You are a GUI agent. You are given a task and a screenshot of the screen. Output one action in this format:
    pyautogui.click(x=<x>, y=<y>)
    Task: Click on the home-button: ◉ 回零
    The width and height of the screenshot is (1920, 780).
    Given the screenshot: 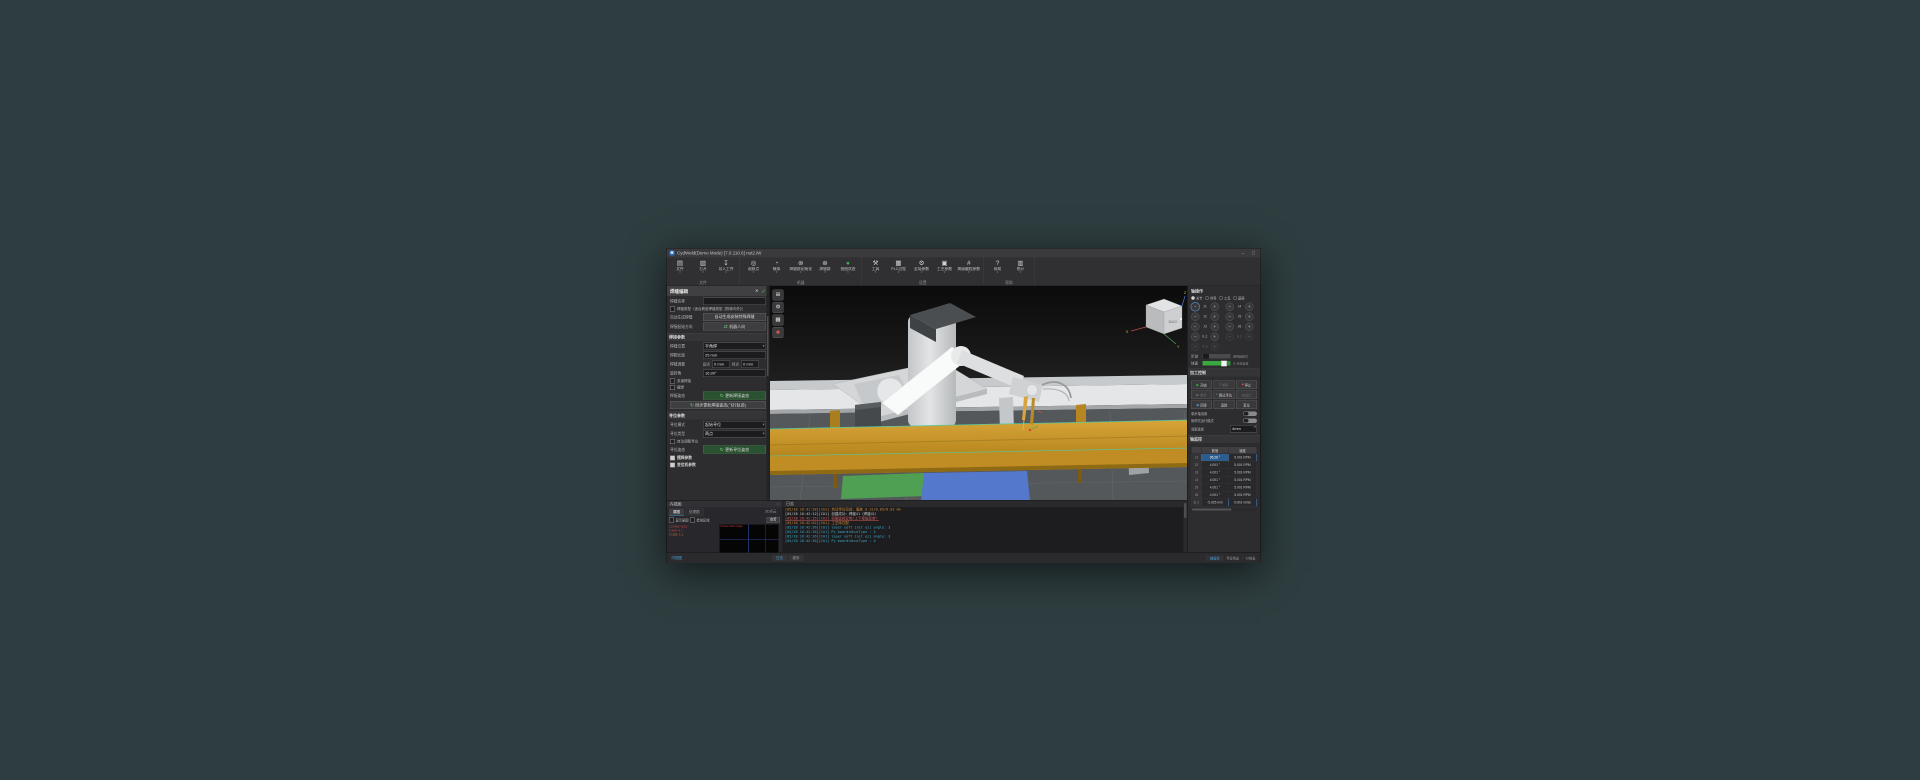 What is the action you would take?
    pyautogui.click(x=1201, y=404)
    